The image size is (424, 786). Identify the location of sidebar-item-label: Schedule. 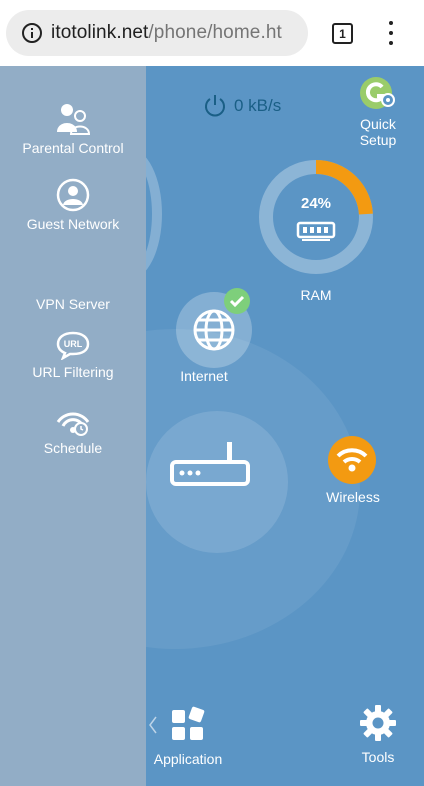
(73, 448).